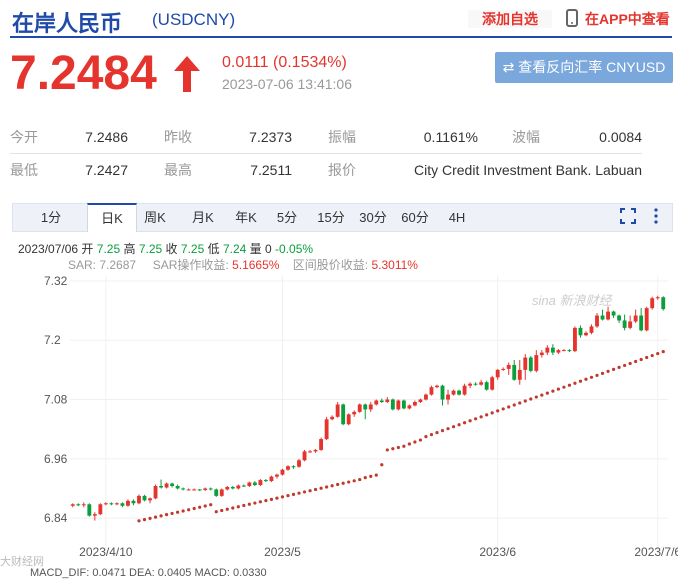  I want to click on current-price: 7.2484, so click(83, 73).